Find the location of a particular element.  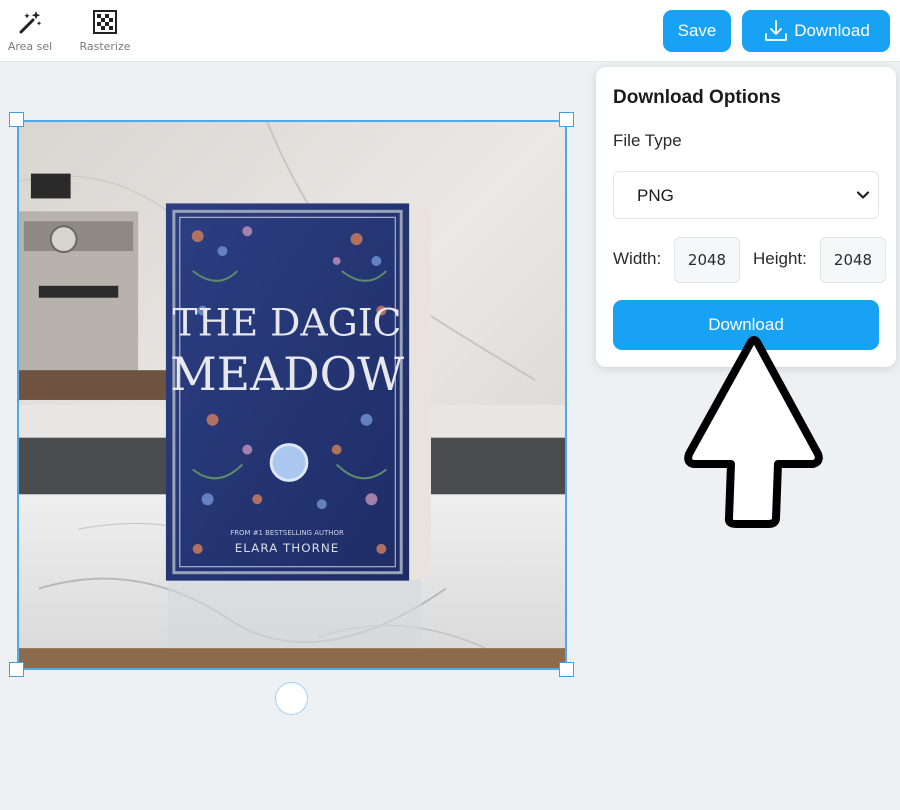

width-label: Width: is located at coordinates (637, 258).